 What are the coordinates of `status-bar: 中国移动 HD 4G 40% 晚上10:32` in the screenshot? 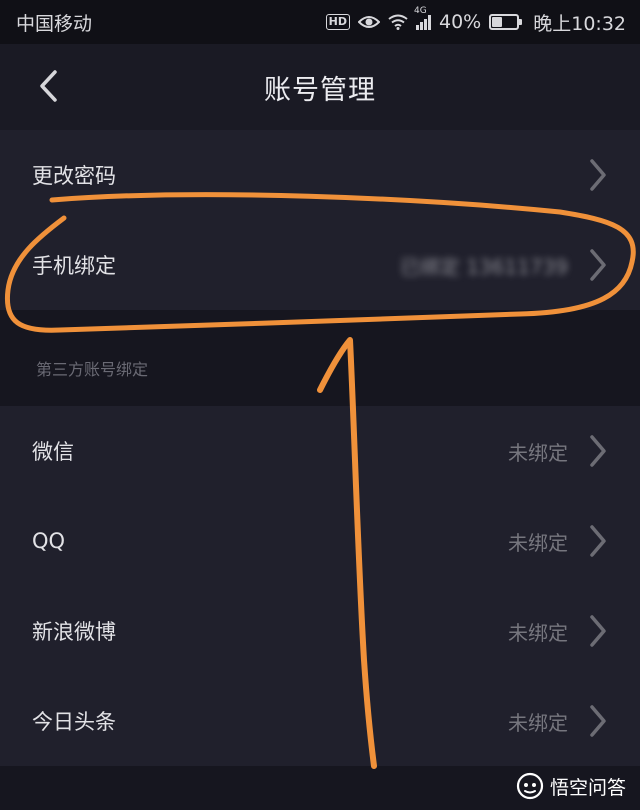 It's located at (320, 22).